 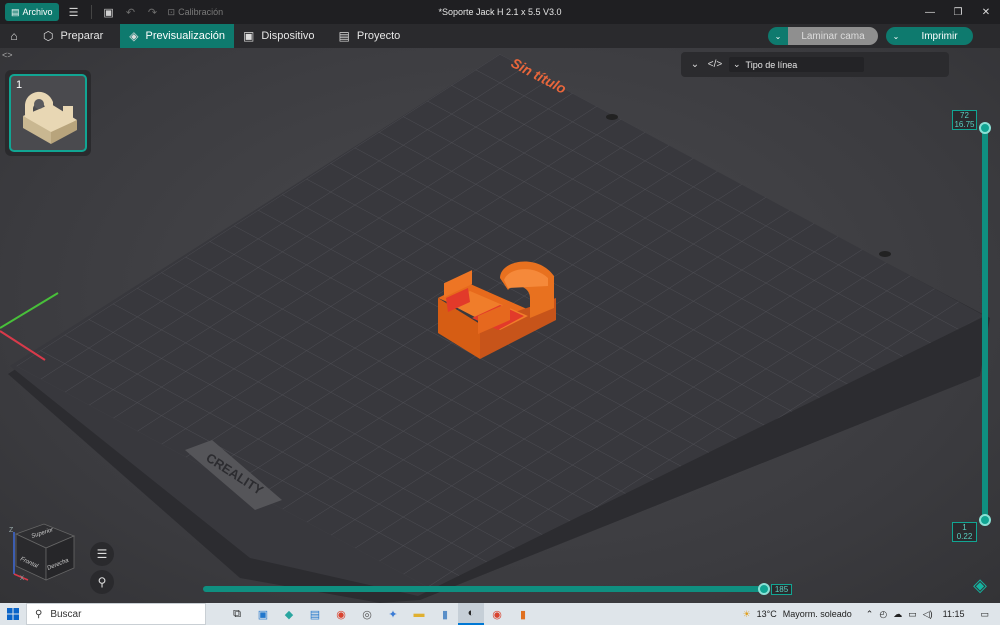 What do you see at coordinates (781, 589) in the screenshot?
I see `move-slider-value: 185` at bounding box center [781, 589].